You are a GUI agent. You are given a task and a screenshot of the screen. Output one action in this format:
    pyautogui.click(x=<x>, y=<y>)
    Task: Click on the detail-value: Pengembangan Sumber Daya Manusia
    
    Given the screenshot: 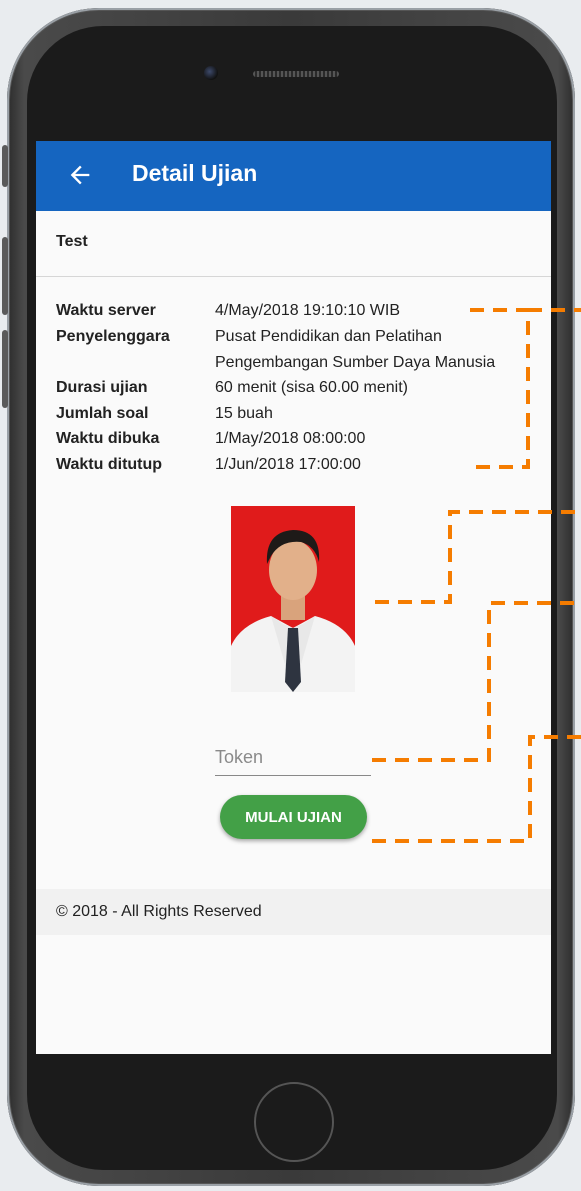 What is the action you would take?
    pyautogui.click(x=355, y=362)
    